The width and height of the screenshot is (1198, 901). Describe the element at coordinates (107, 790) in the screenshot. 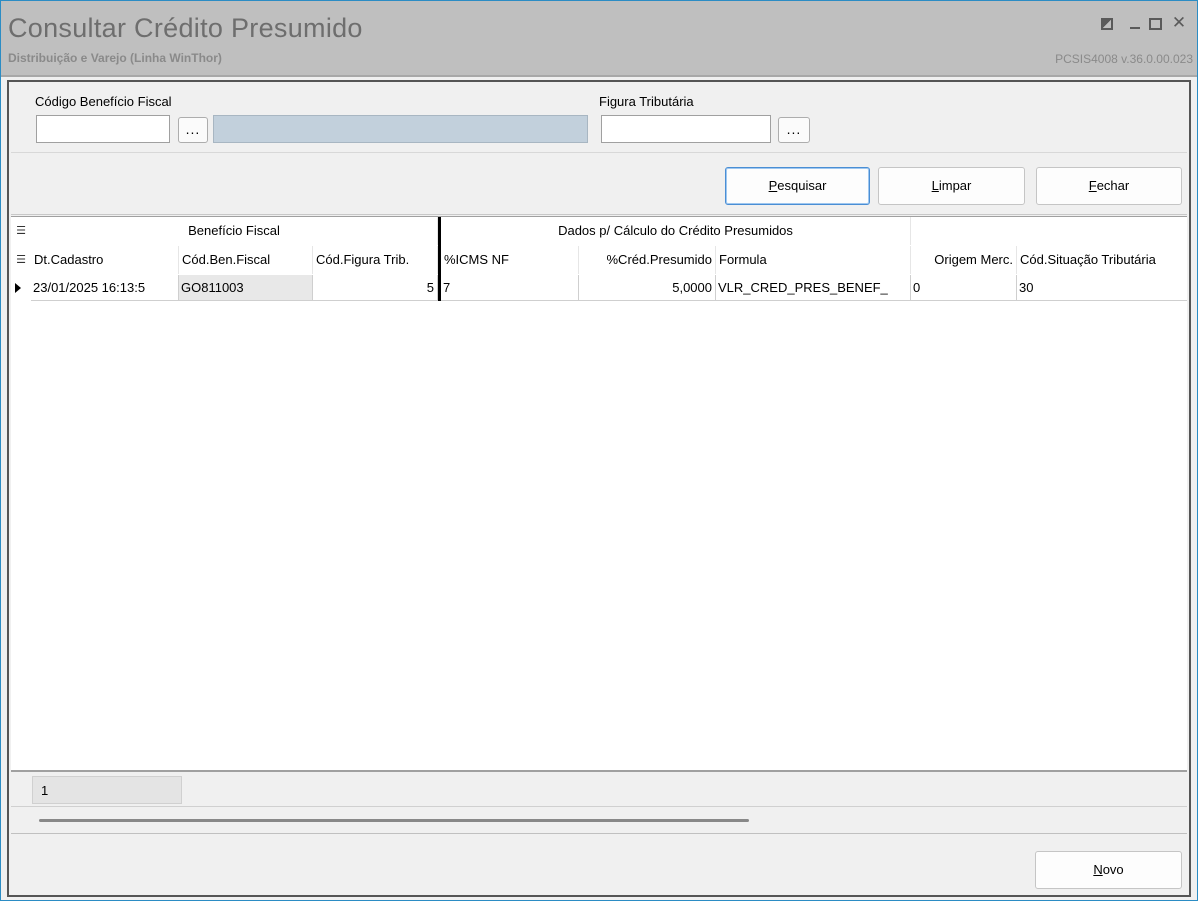

I see `record-count: 1` at that location.